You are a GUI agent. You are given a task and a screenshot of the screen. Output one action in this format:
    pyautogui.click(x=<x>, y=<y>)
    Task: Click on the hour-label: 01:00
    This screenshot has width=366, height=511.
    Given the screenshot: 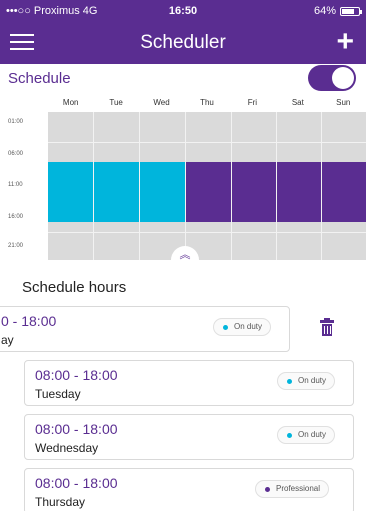 What is the action you would take?
    pyautogui.click(x=16, y=122)
    